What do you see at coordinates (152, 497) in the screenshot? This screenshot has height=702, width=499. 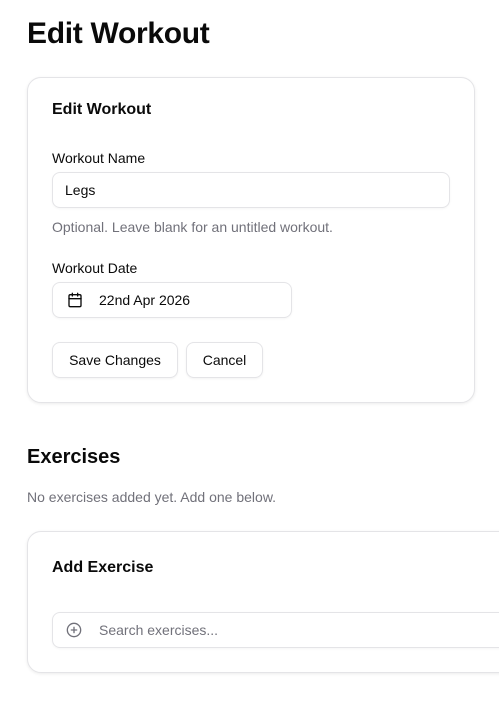 I see `exercises-empty-text: No exercises added yet. Add one below.` at bounding box center [152, 497].